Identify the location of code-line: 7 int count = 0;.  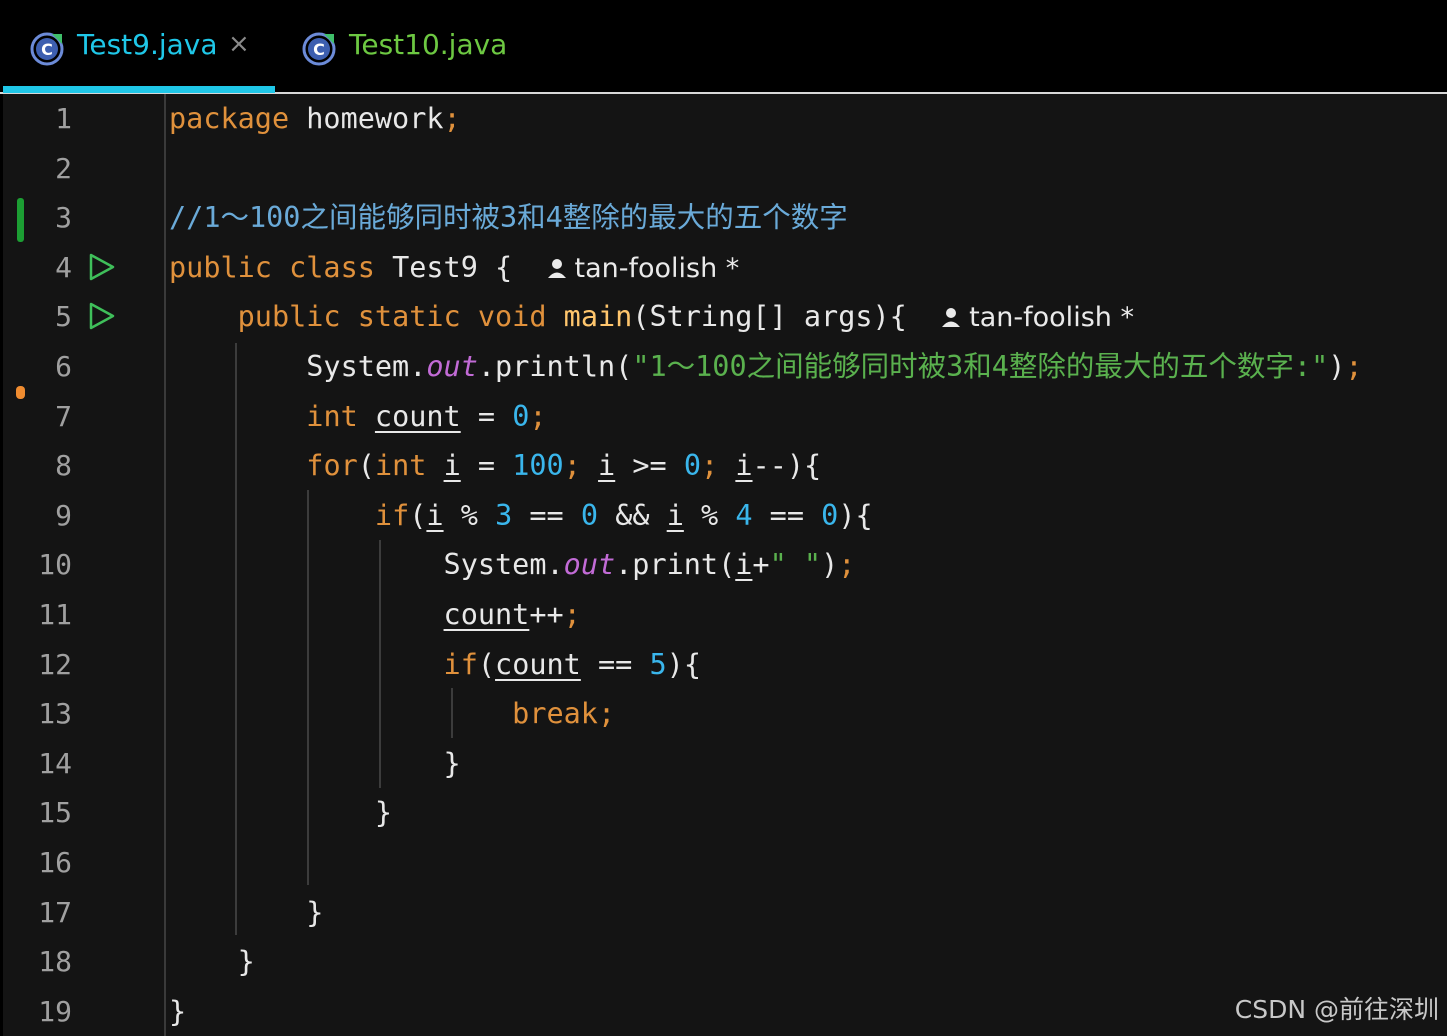
(723, 417).